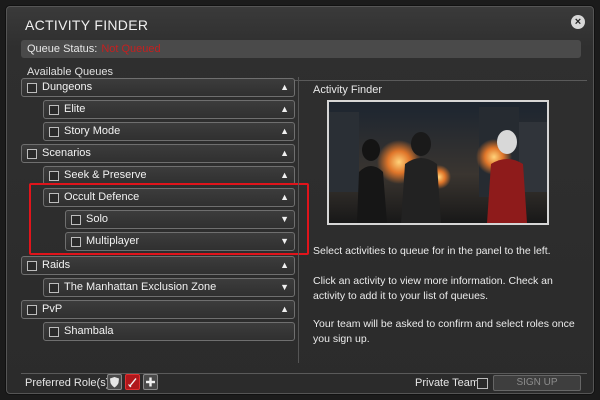 This screenshot has width=600, height=400. I want to click on queue-pvp: PvP ▲, so click(158, 309).